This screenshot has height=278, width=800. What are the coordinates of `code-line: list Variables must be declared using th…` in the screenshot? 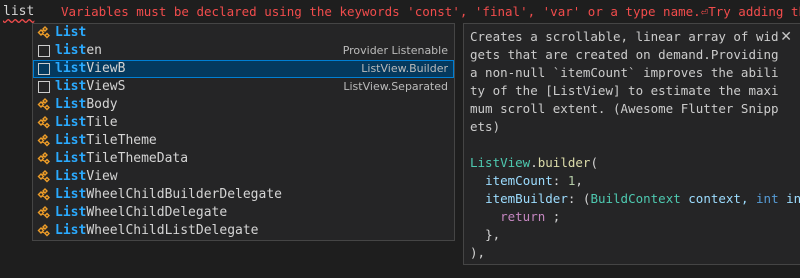 It's located at (400, 12).